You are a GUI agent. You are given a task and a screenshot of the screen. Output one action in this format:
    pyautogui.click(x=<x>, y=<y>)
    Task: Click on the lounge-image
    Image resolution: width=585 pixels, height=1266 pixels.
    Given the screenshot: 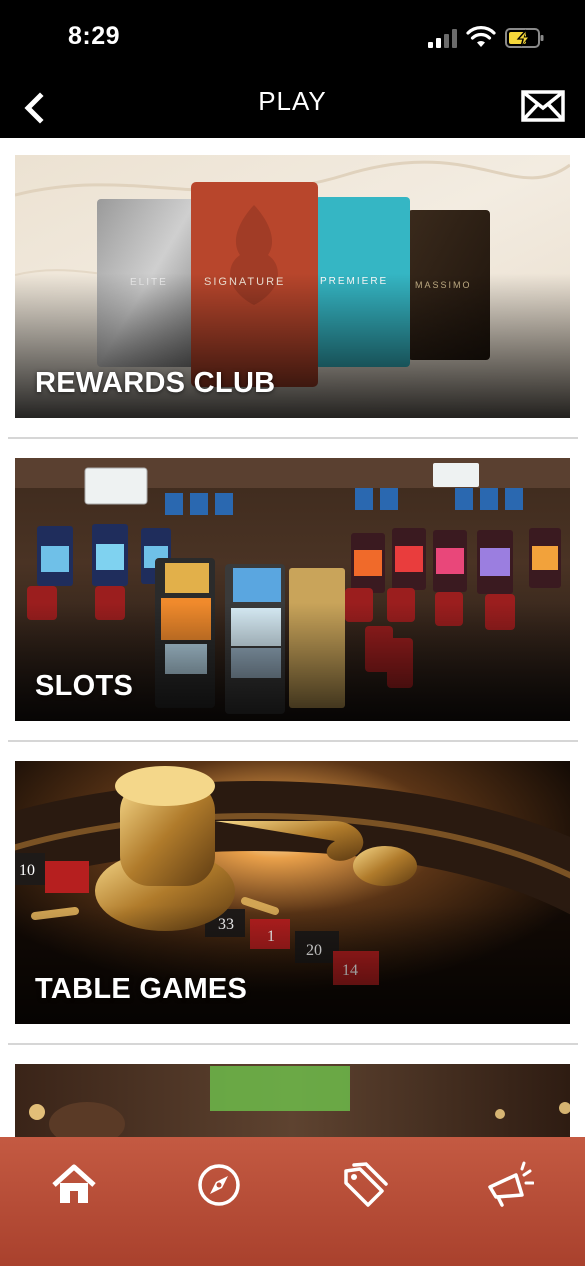 What is the action you would take?
    pyautogui.click(x=292, y=1101)
    